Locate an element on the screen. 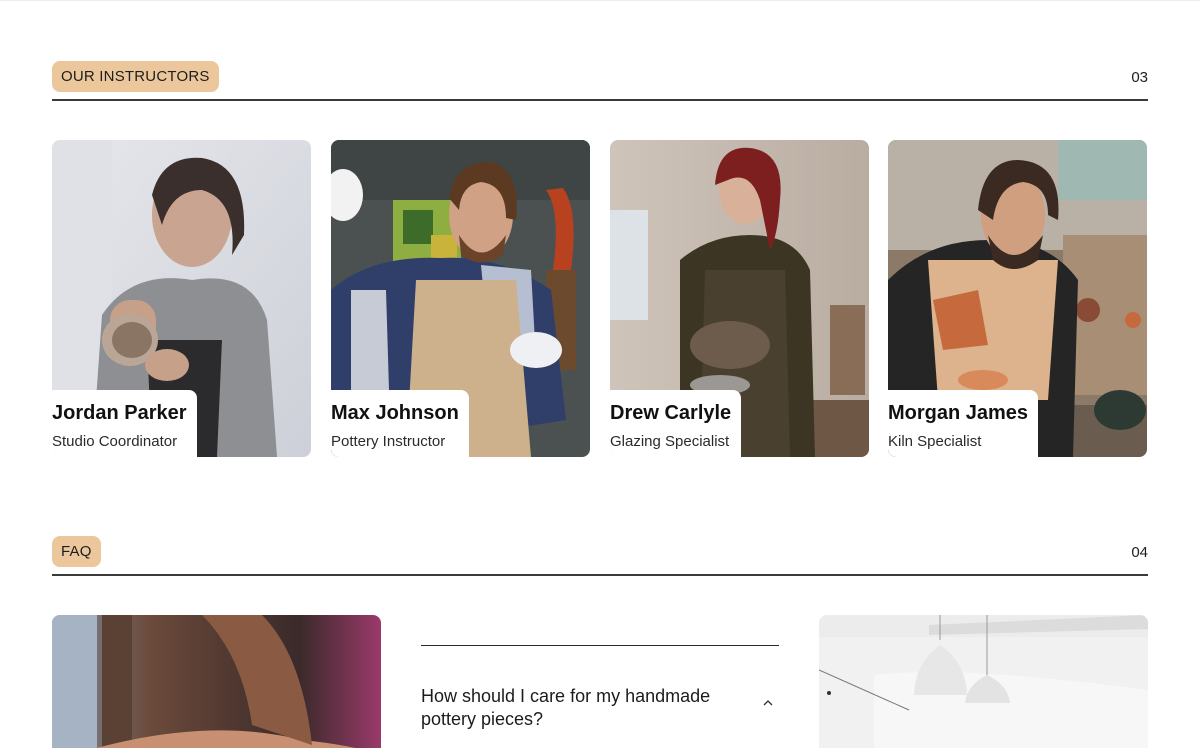  faq-section-divider is located at coordinates (600, 575).